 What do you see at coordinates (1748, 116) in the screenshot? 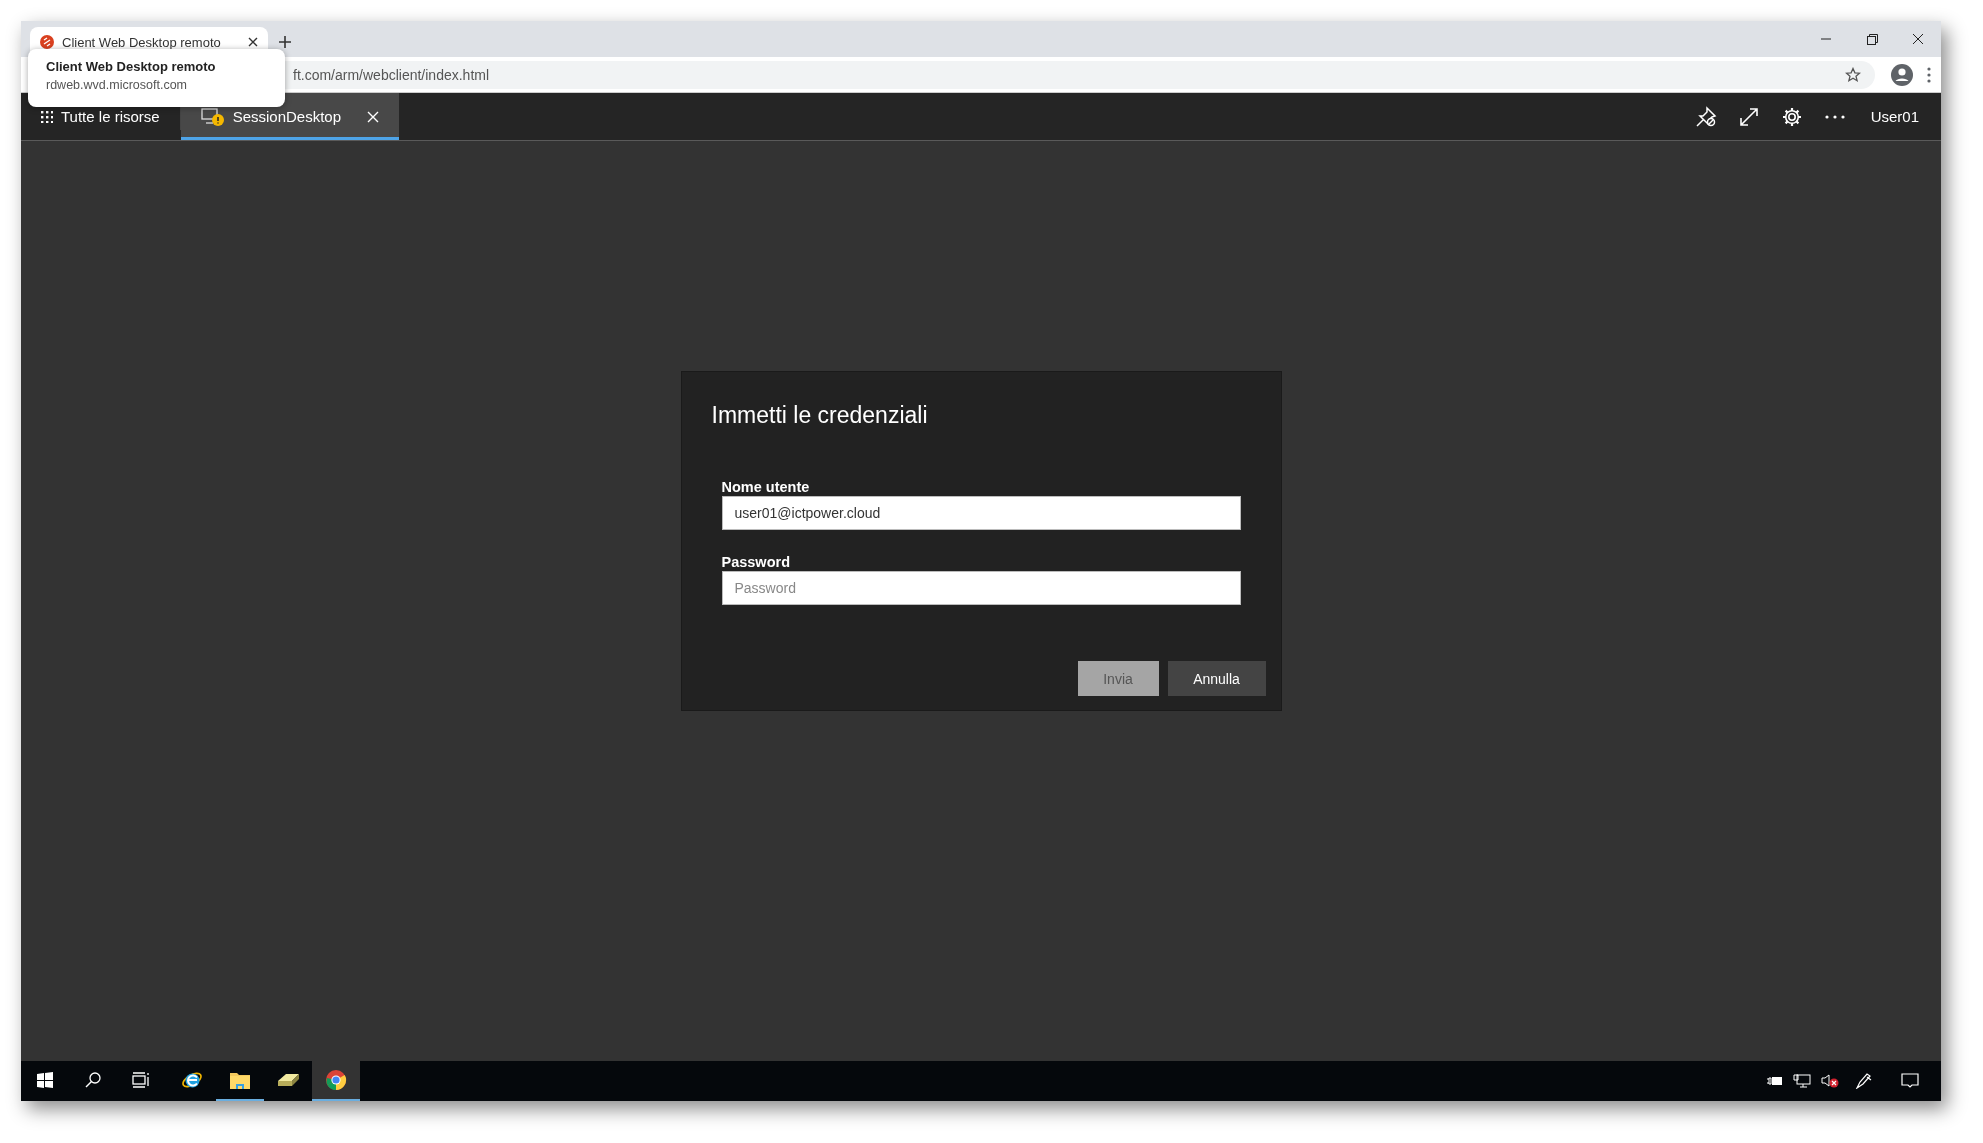
I see `expand-icon` at bounding box center [1748, 116].